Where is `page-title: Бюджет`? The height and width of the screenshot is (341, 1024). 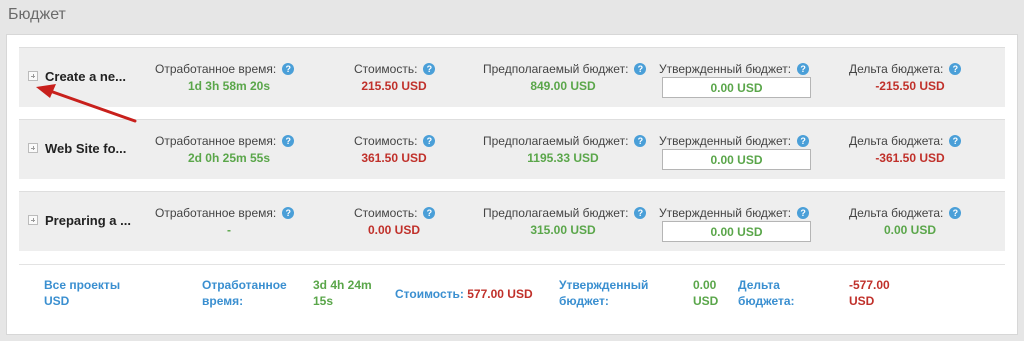
page-title: Бюджет is located at coordinates (37, 14).